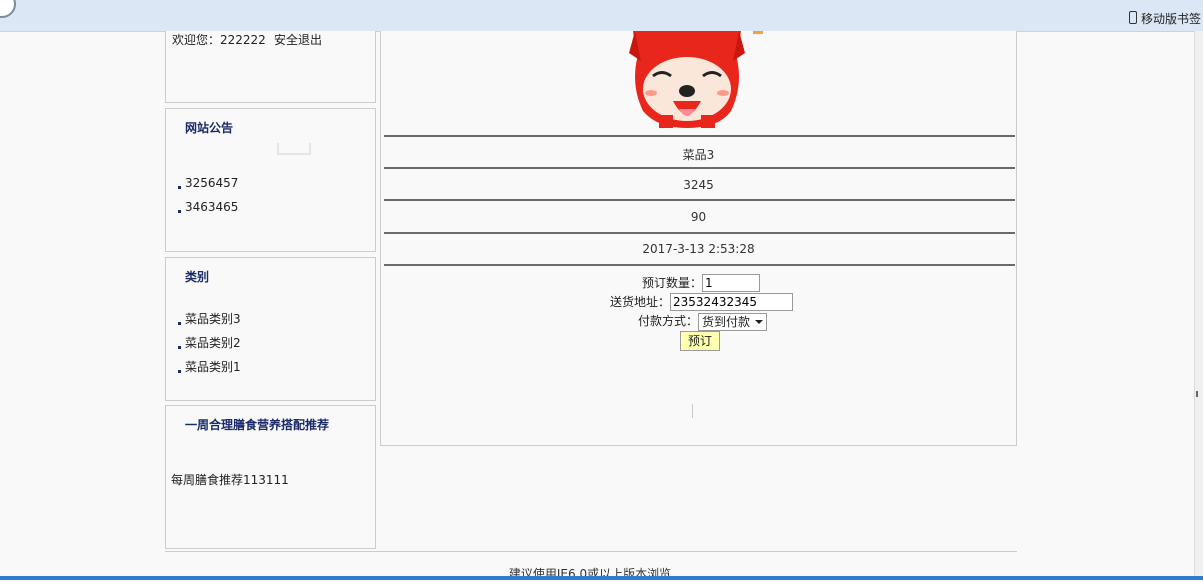 The height and width of the screenshot is (582, 1203). I want to click on decorative-bracket, so click(294, 149).